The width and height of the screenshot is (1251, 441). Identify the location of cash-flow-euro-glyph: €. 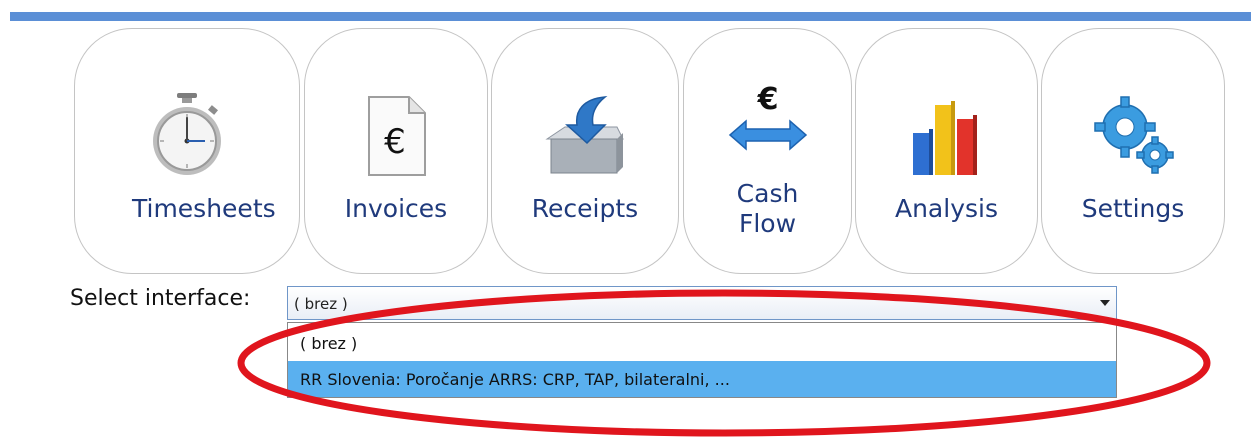
(767, 99).